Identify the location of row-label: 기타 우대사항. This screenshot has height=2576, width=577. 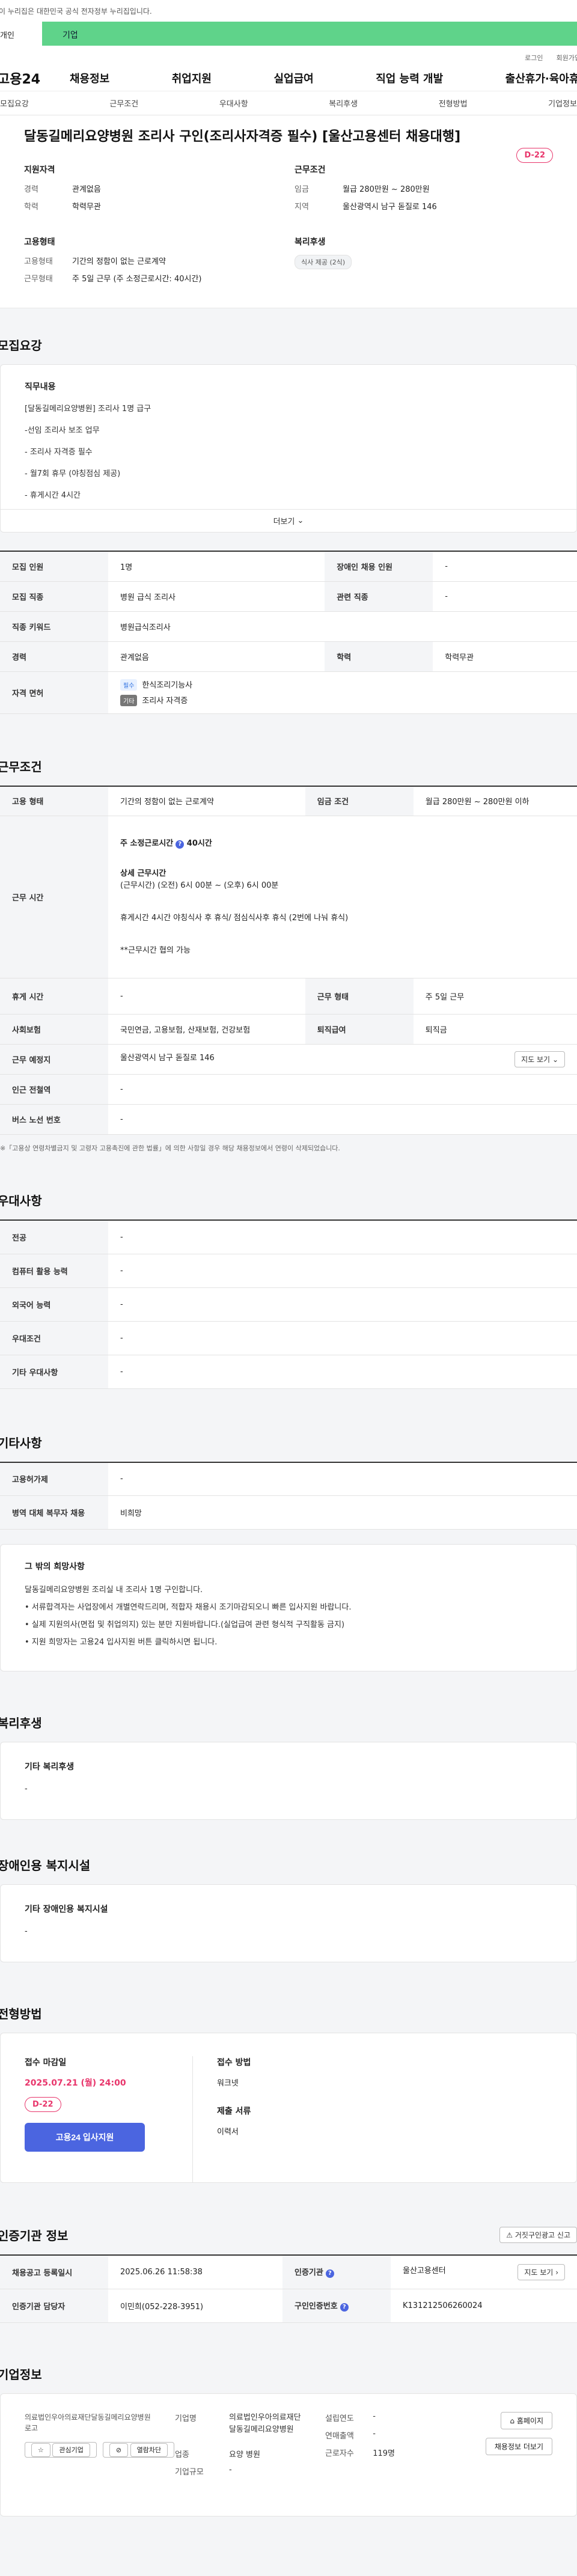
(54, 1372).